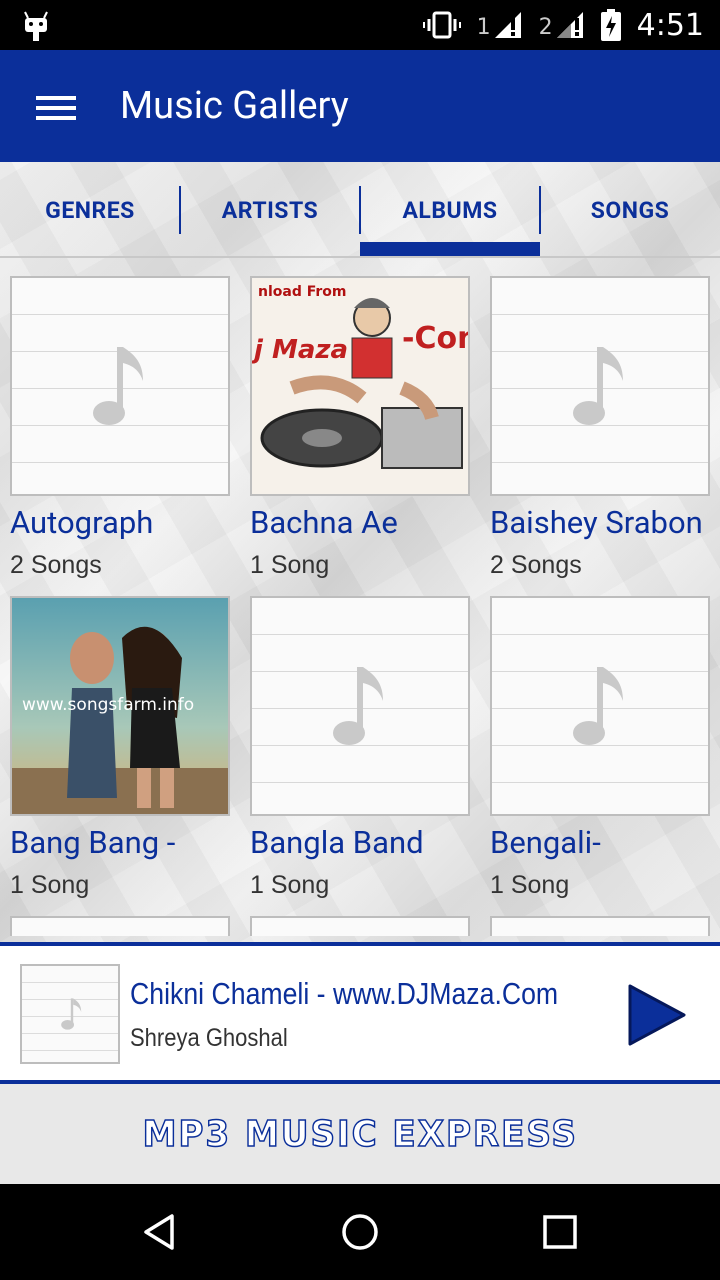 This screenshot has height=1280, width=720. What do you see at coordinates (545, 842) in the screenshot?
I see `album-title: Bengali-` at bounding box center [545, 842].